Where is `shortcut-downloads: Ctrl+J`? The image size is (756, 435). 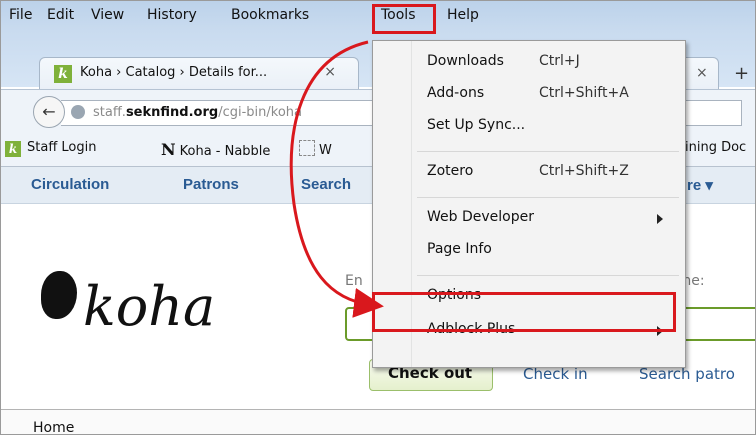
shortcut-downloads: Ctrl+J is located at coordinates (559, 61).